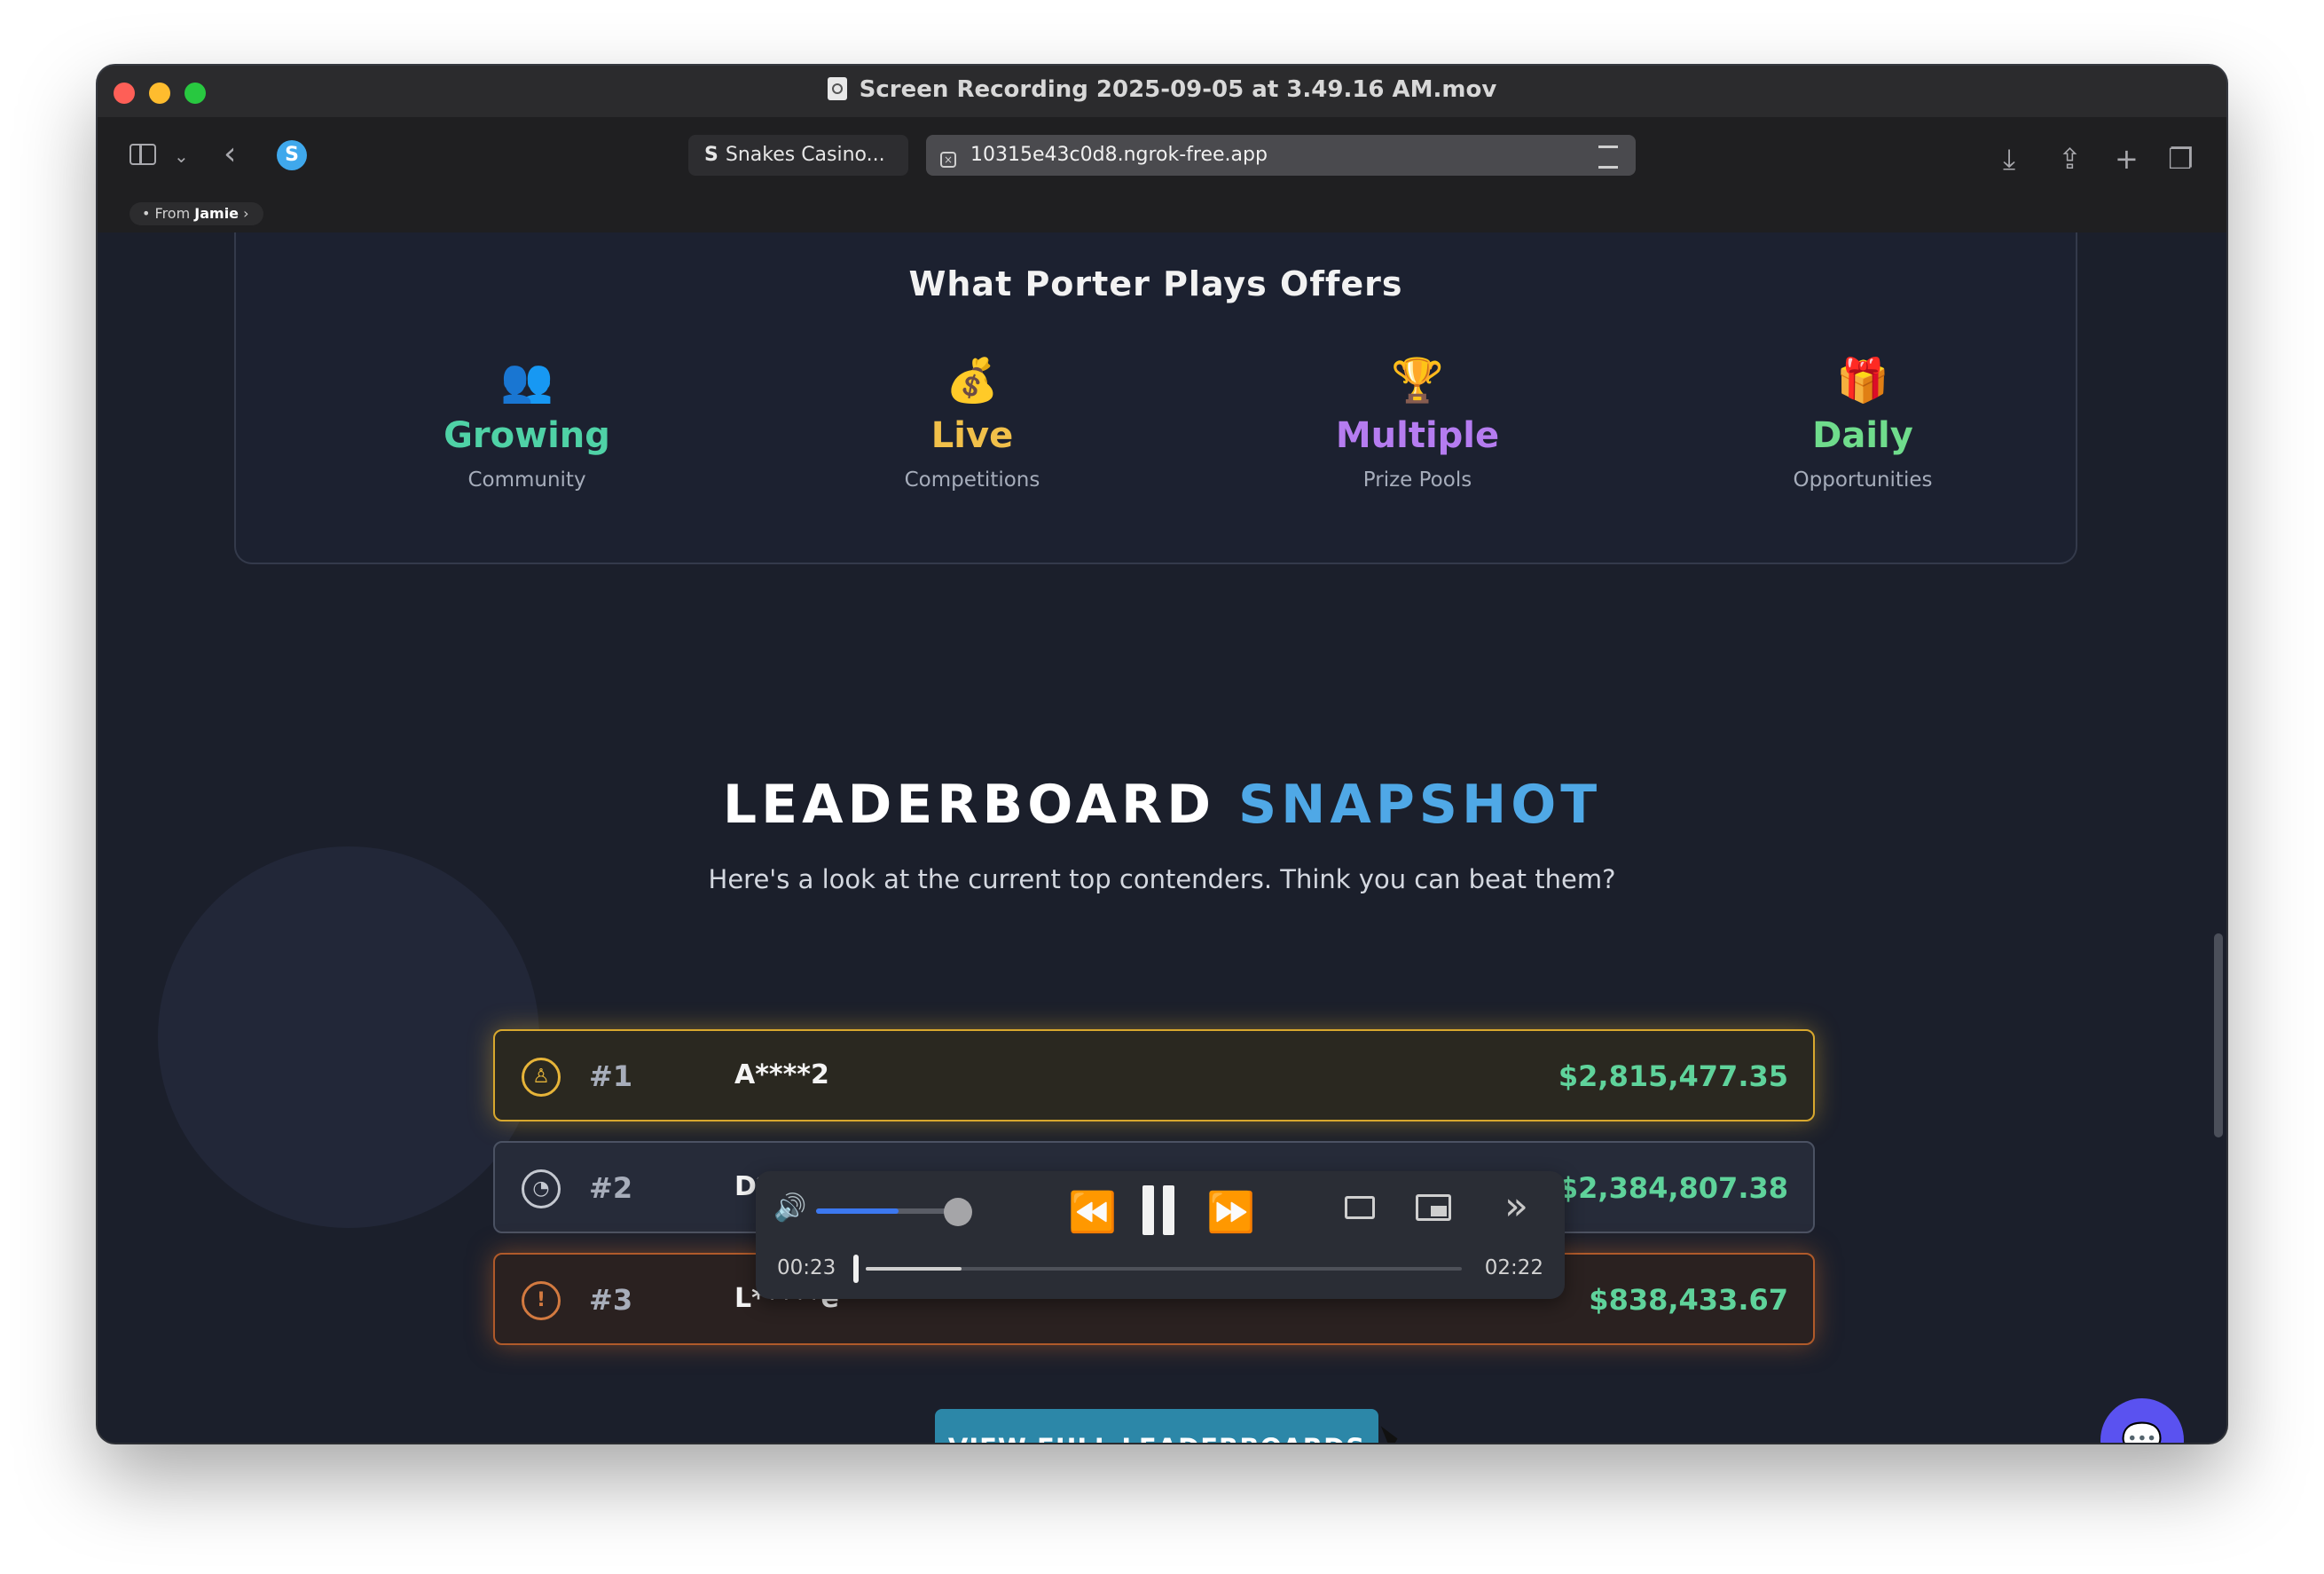 Image resolution: width=2324 pixels, height=1574 pixels. Describe the element at coordinates (972, 381) in the screenshot. I see `money-bag-icon: 💰` at that location.